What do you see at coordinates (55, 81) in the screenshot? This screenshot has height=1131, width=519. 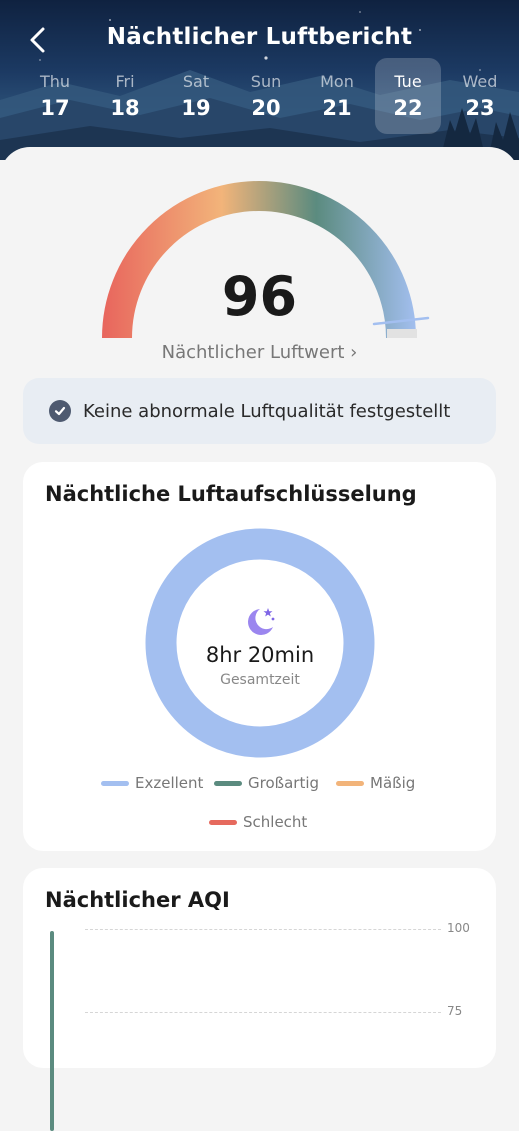 I see `day-name: Thu` at bounding box center [55, 81].